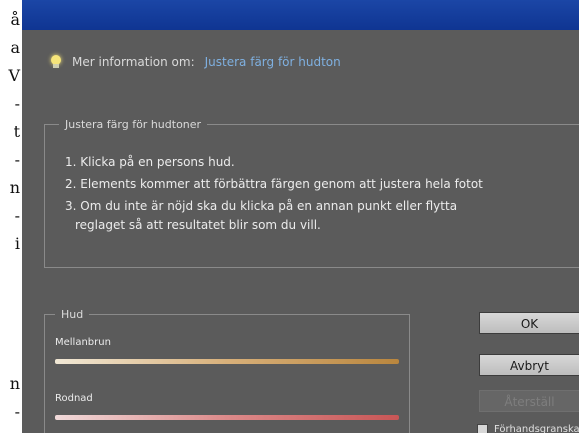 This screenshot has height=433, width=579. Describe the element at coordinates (150, 162) in the screenshot. I see `instruction-step: 1. Klicka på en persons hud.` at that location.